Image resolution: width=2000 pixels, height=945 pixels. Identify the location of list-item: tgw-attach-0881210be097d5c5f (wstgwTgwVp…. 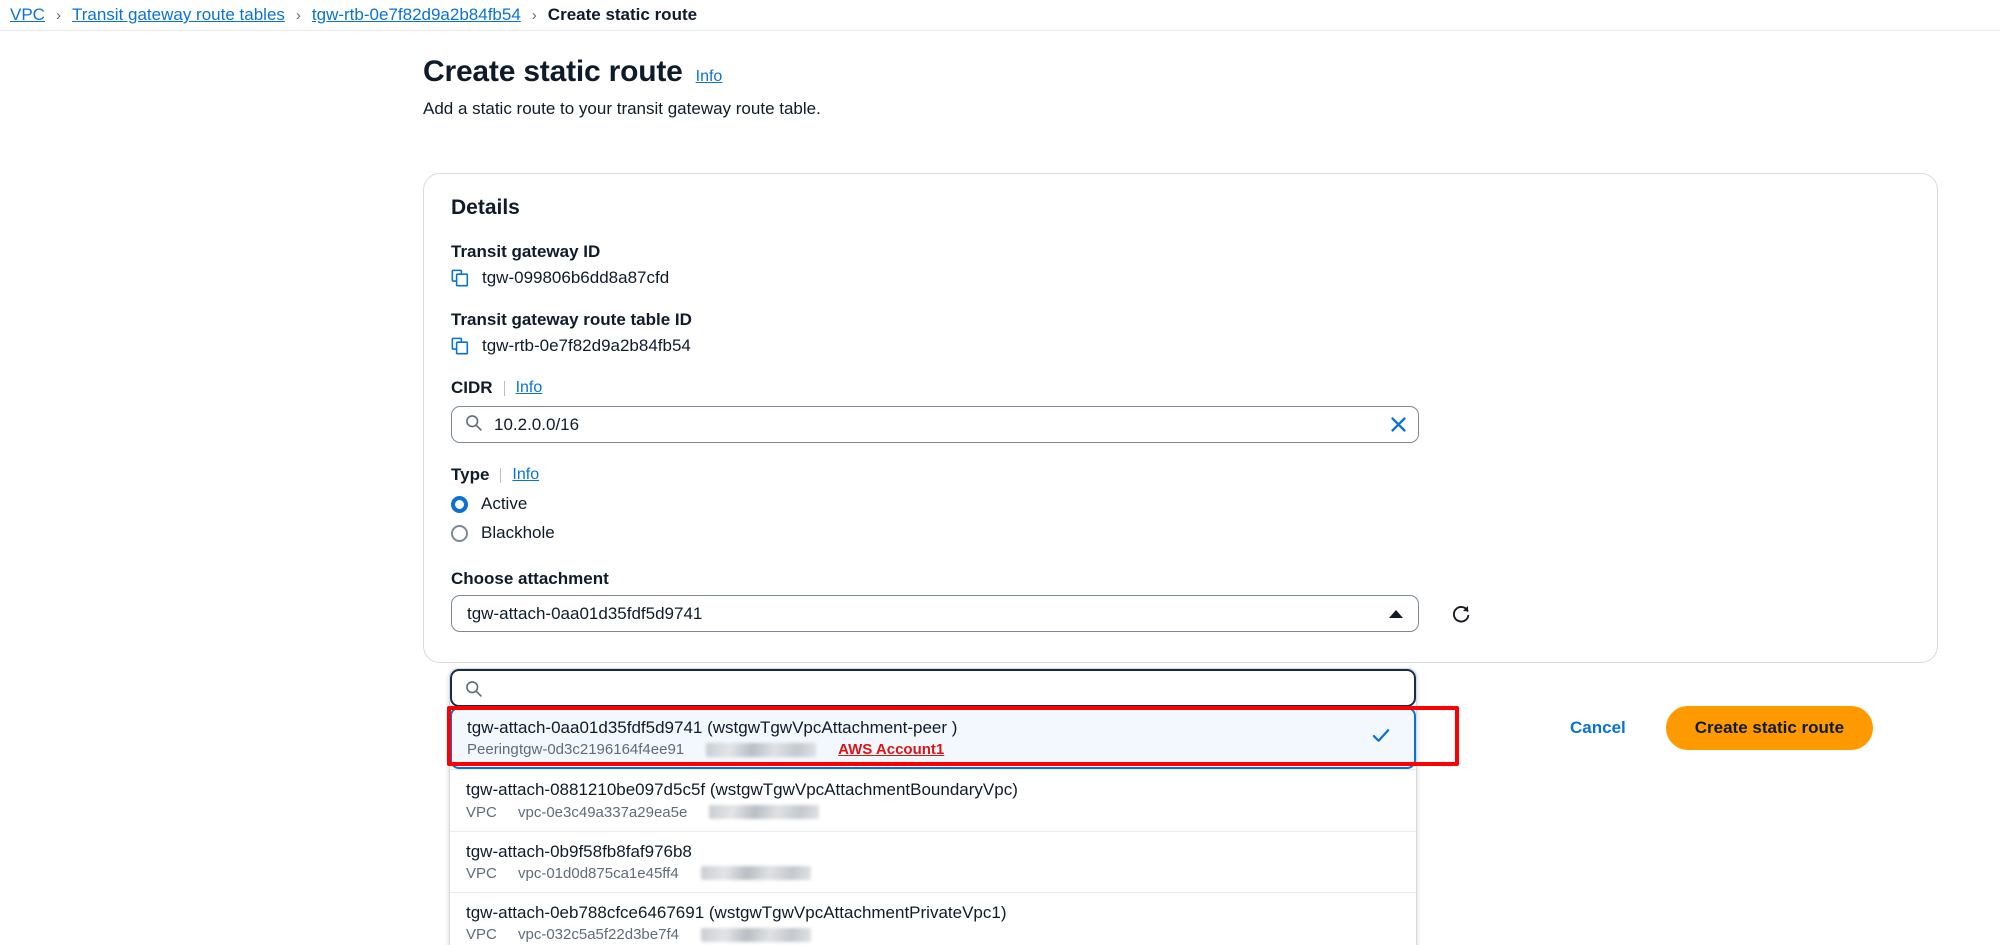
(933, 800).